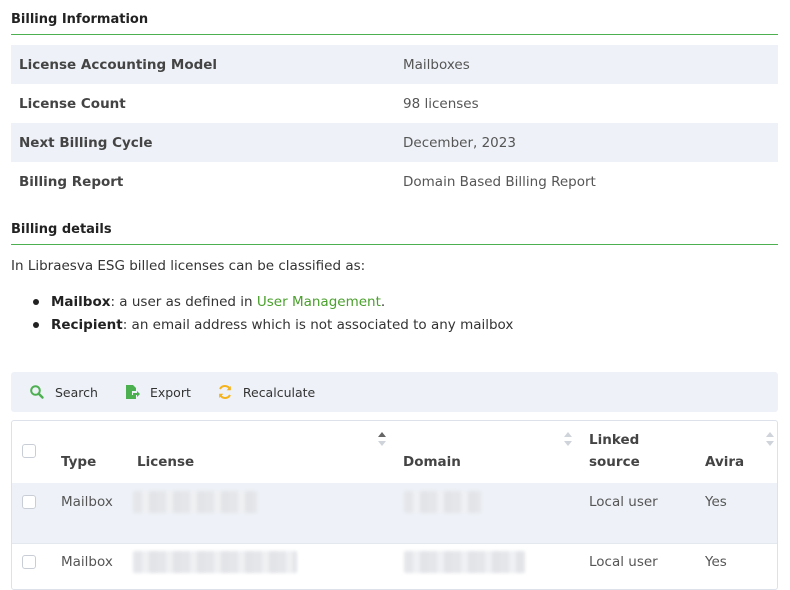  I want to click on sort-domain-icon, so click(568, 439).